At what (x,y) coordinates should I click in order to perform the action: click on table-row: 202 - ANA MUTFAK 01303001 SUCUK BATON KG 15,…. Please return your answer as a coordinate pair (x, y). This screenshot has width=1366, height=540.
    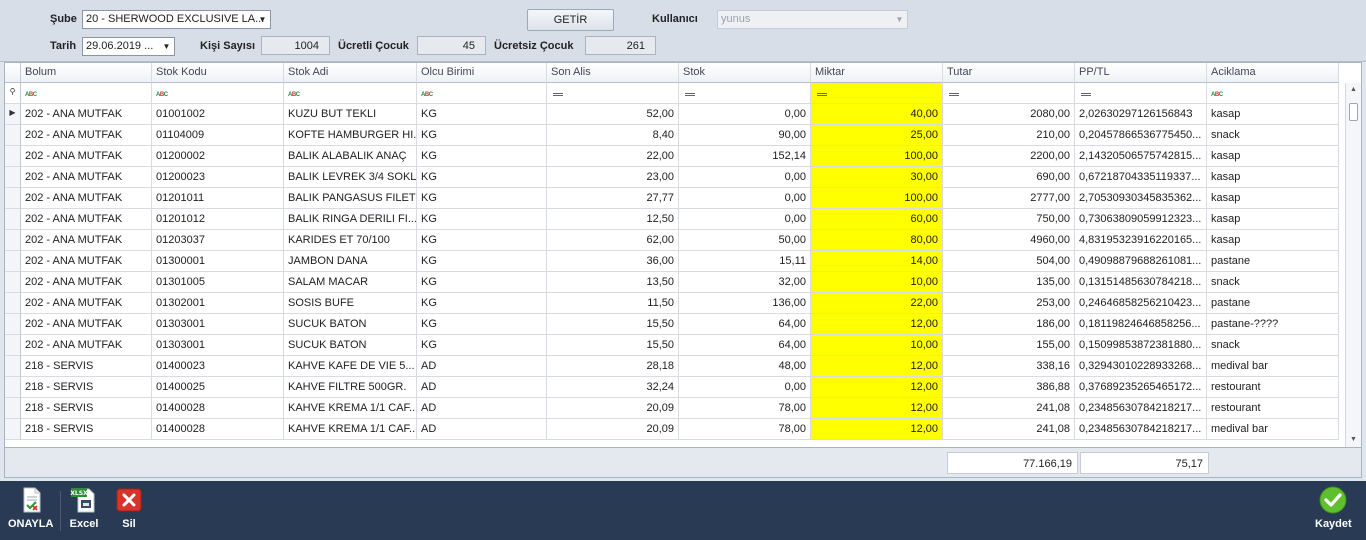
    Looking at the image, I should click on (683, 324).